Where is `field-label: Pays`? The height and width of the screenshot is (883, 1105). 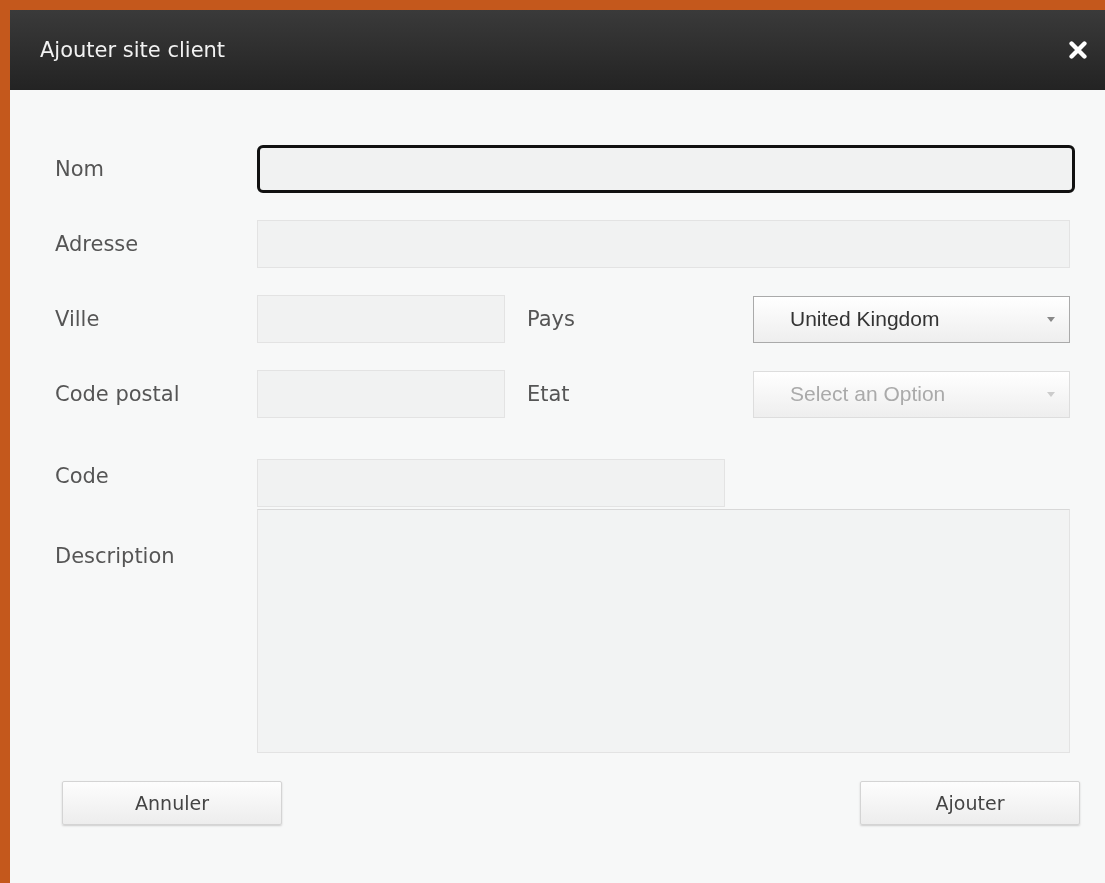 field-label: Pays is located at coordinates (551, 319).